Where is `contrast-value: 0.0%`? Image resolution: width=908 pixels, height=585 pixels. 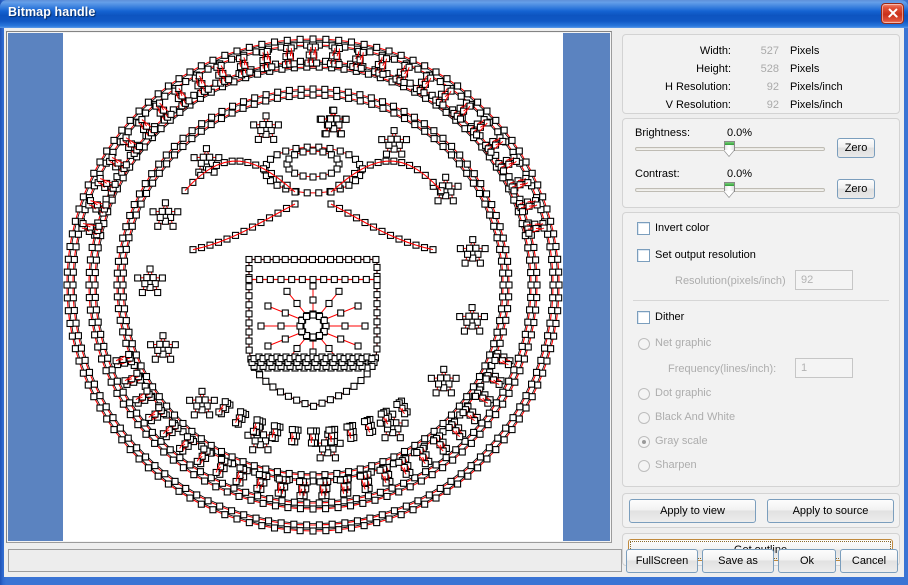
contrast-value: 0.0% is located at coordinates (740, 174).